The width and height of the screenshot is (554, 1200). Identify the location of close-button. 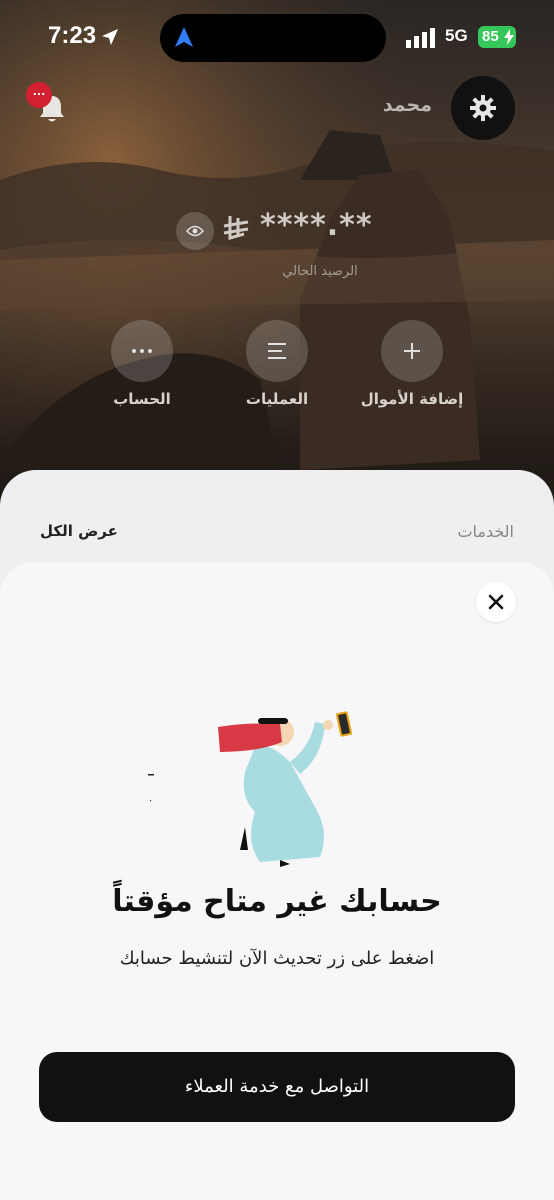
(496, 602).